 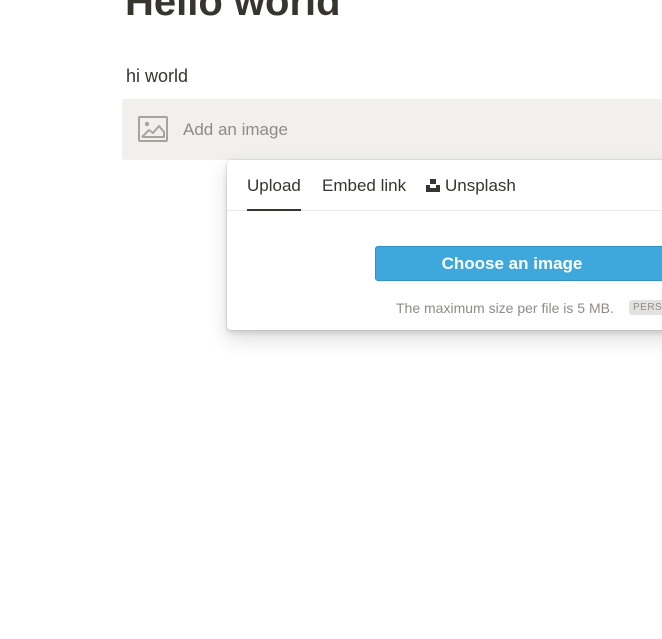 I want to click on tab-embed-link: Embed link, so click(x=364, y=186).